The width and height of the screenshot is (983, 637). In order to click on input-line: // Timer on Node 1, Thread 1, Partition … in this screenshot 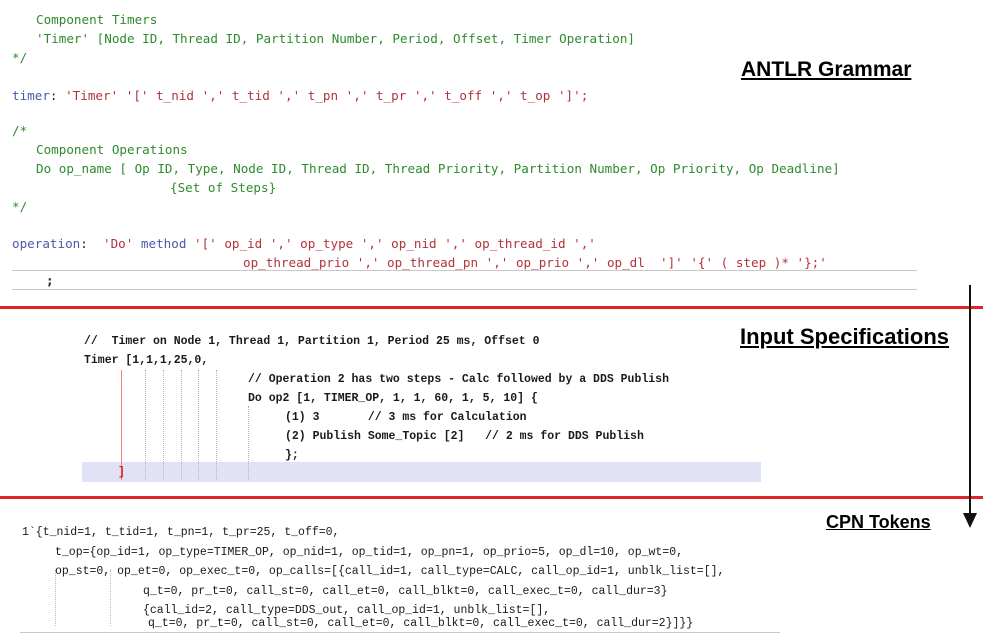, I will do `click(312, 341)`.